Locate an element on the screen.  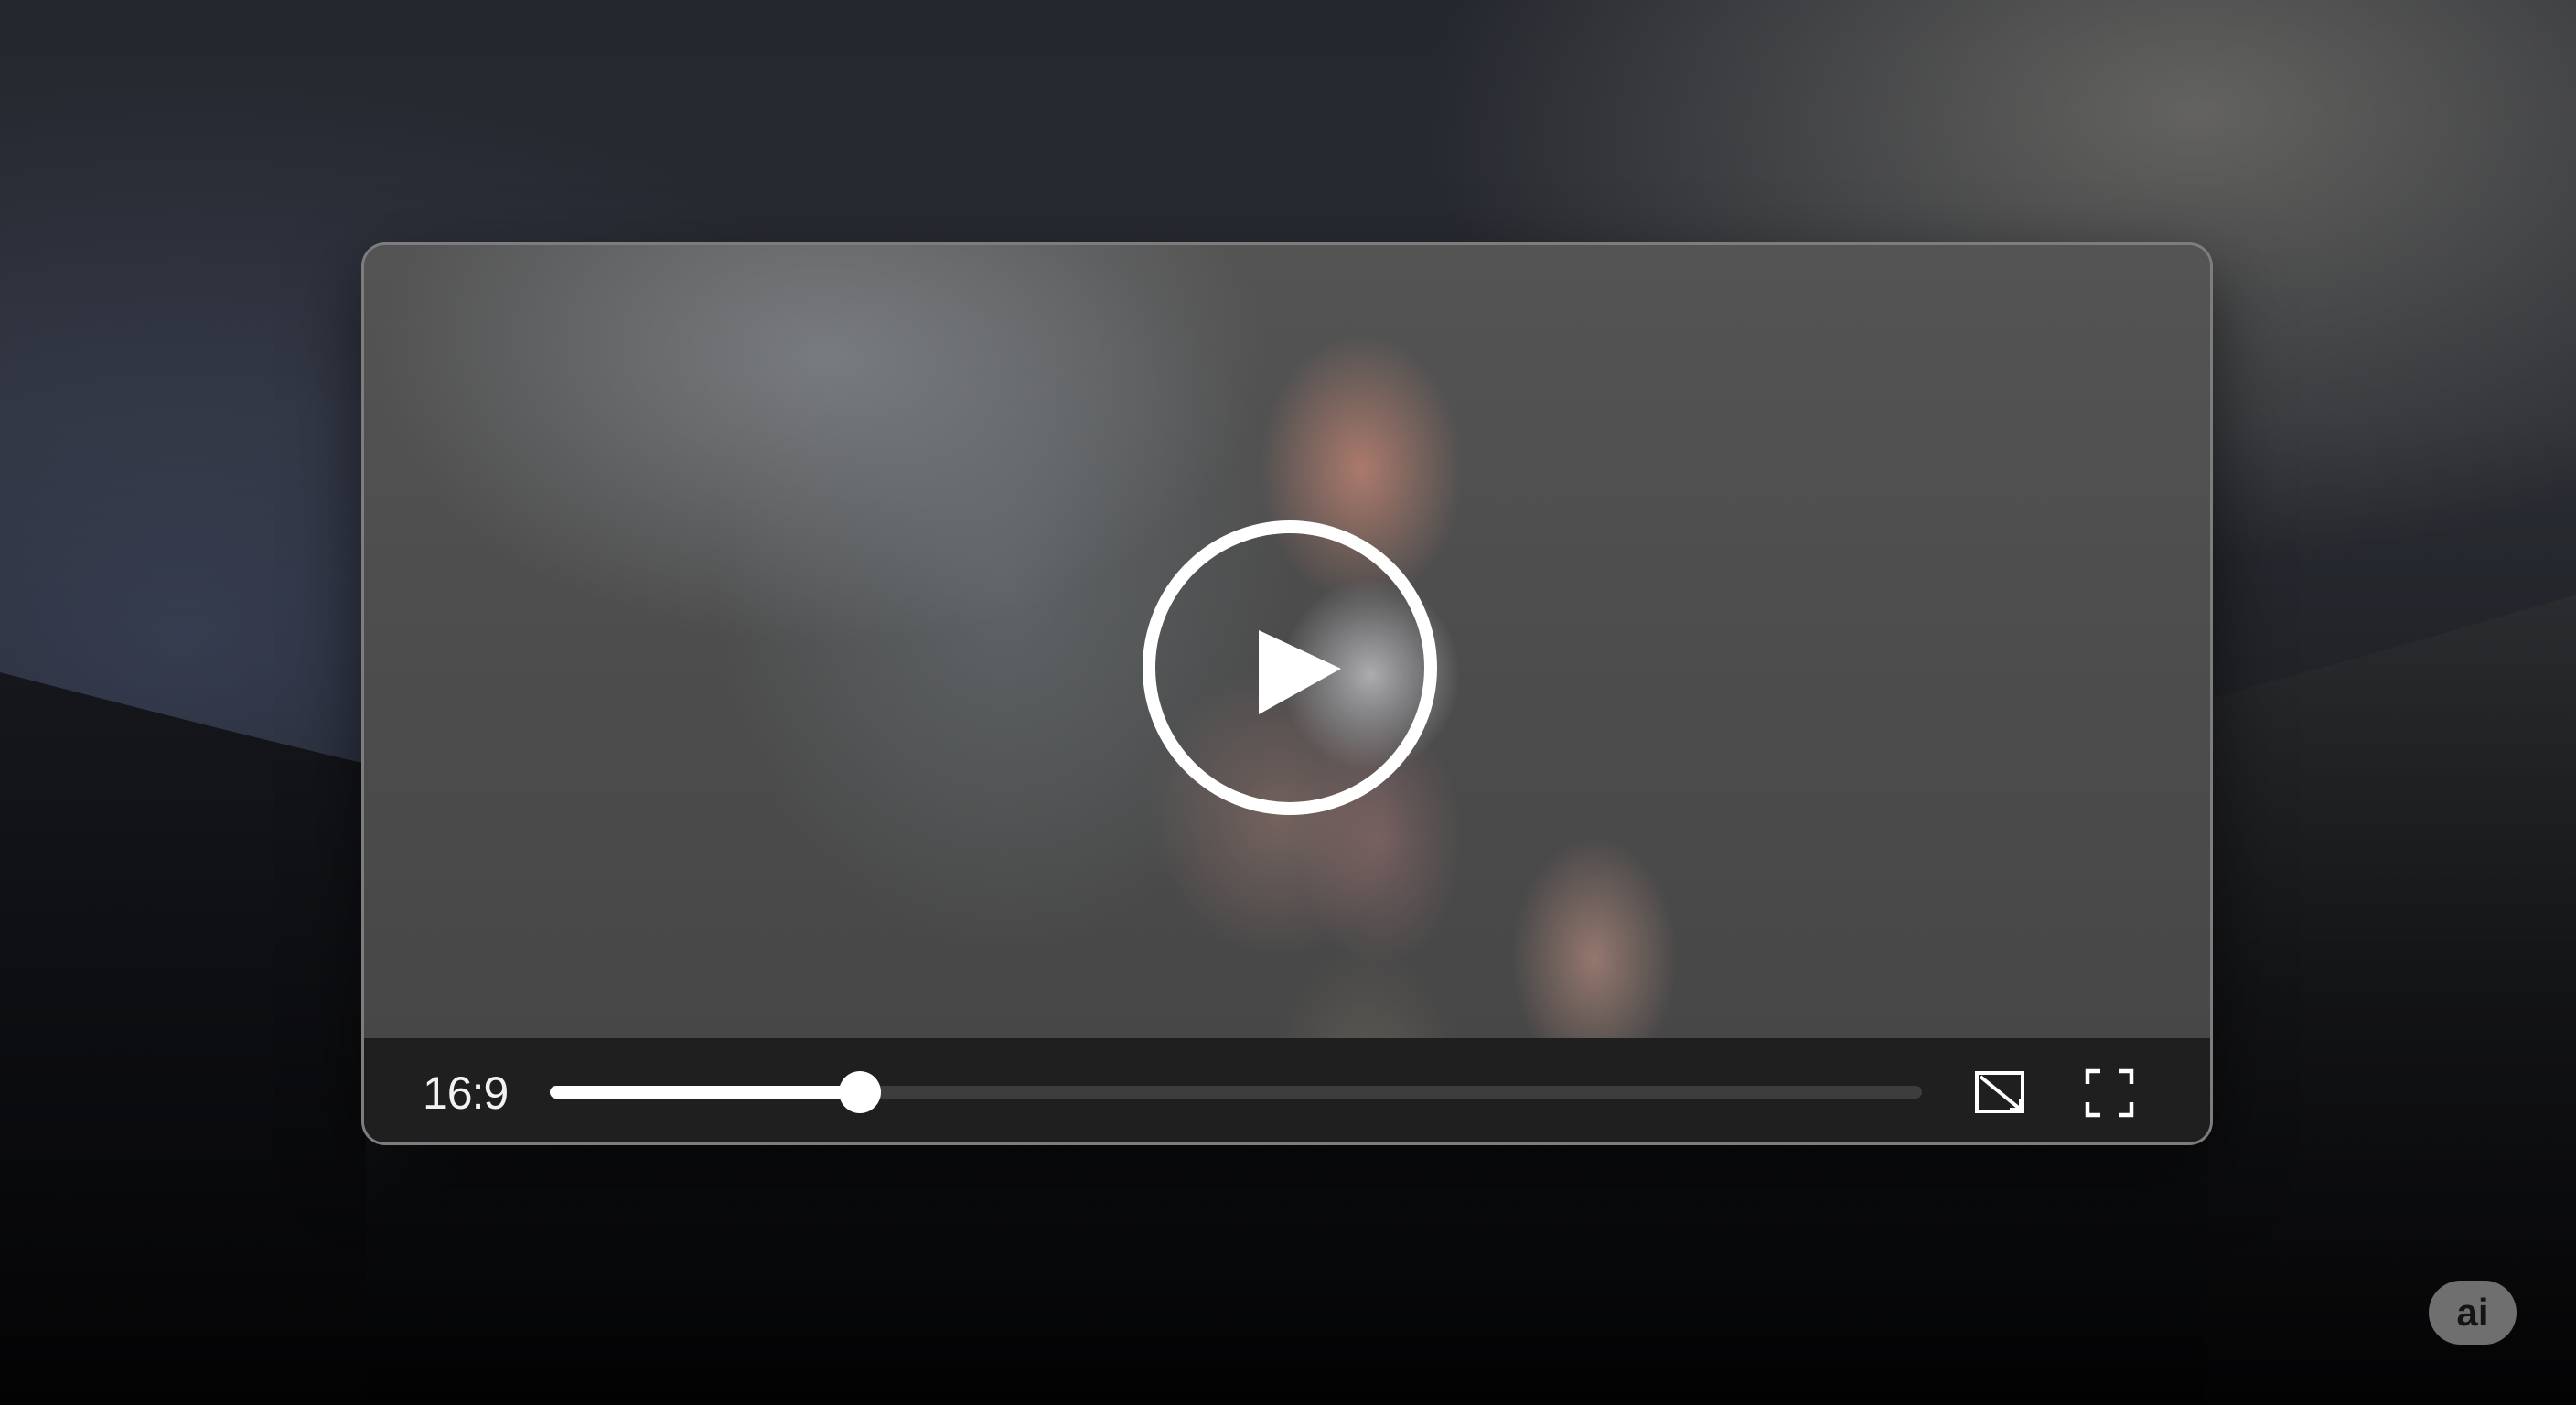
fullscreen-icon is located at coordinates (2110, 1093).